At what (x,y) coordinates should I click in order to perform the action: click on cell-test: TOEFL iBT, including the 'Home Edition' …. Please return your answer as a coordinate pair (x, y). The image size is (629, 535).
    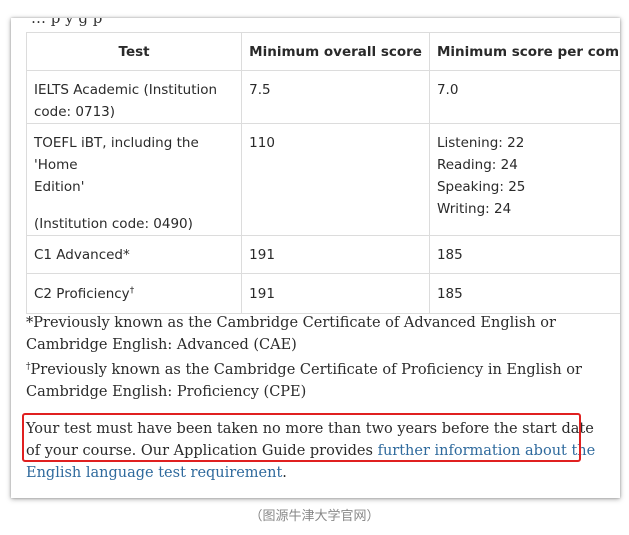
    Looking at the image, I should click on (134, 179).